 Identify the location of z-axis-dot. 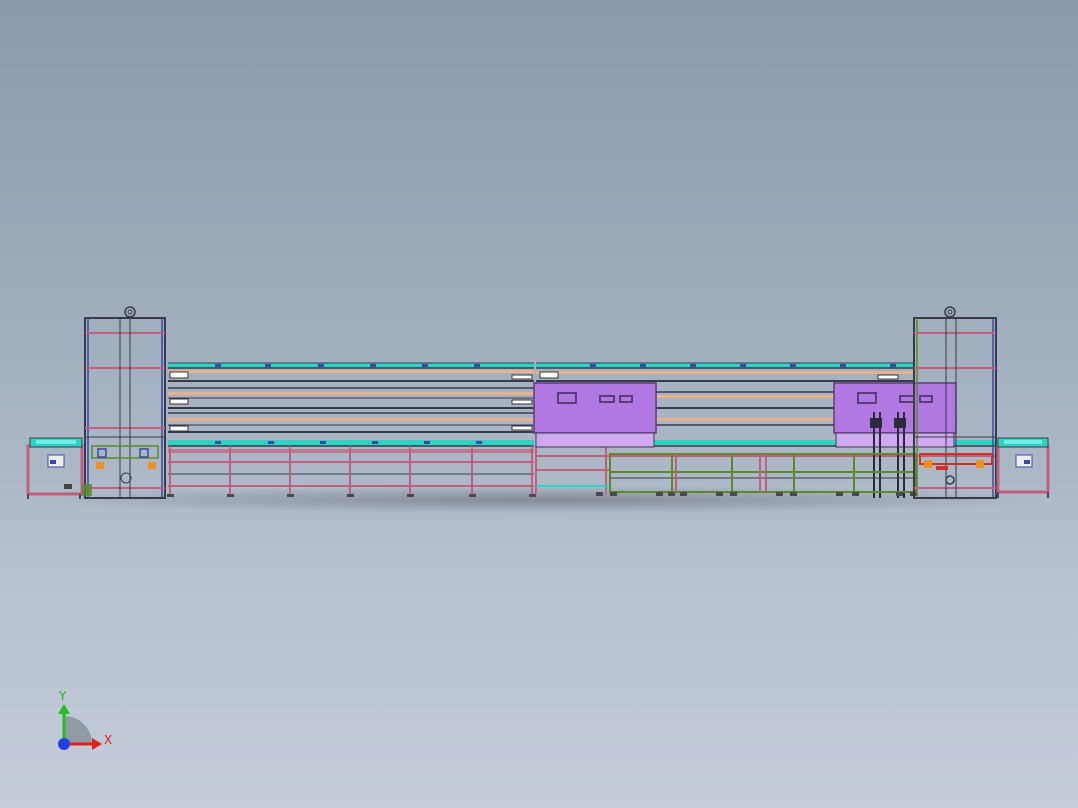
(64, 744).